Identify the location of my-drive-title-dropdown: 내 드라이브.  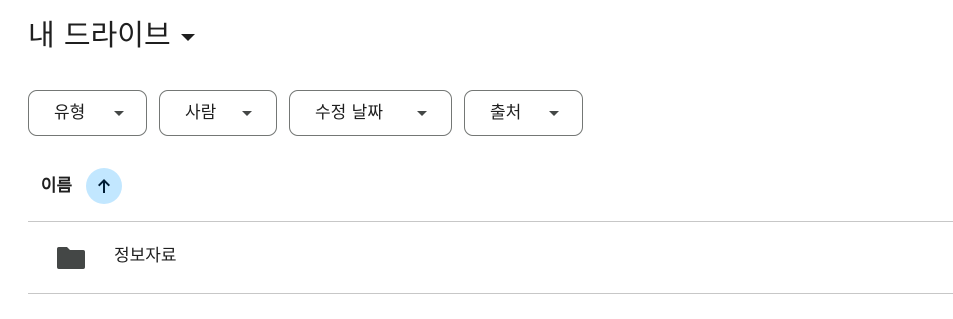
(111, 35).